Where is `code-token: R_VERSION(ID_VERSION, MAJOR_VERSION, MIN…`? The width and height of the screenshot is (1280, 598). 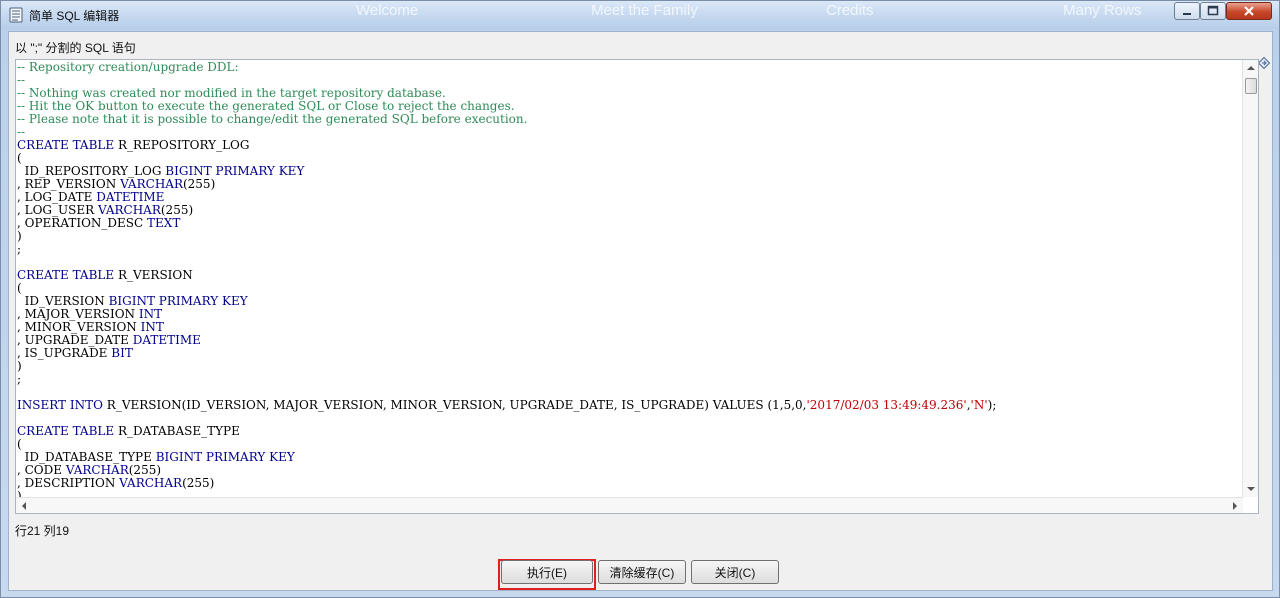 code-token: R_VERSION(ID_VERSION, MAJOR_VERSION, MIN… is located at coordinates (454, 405).